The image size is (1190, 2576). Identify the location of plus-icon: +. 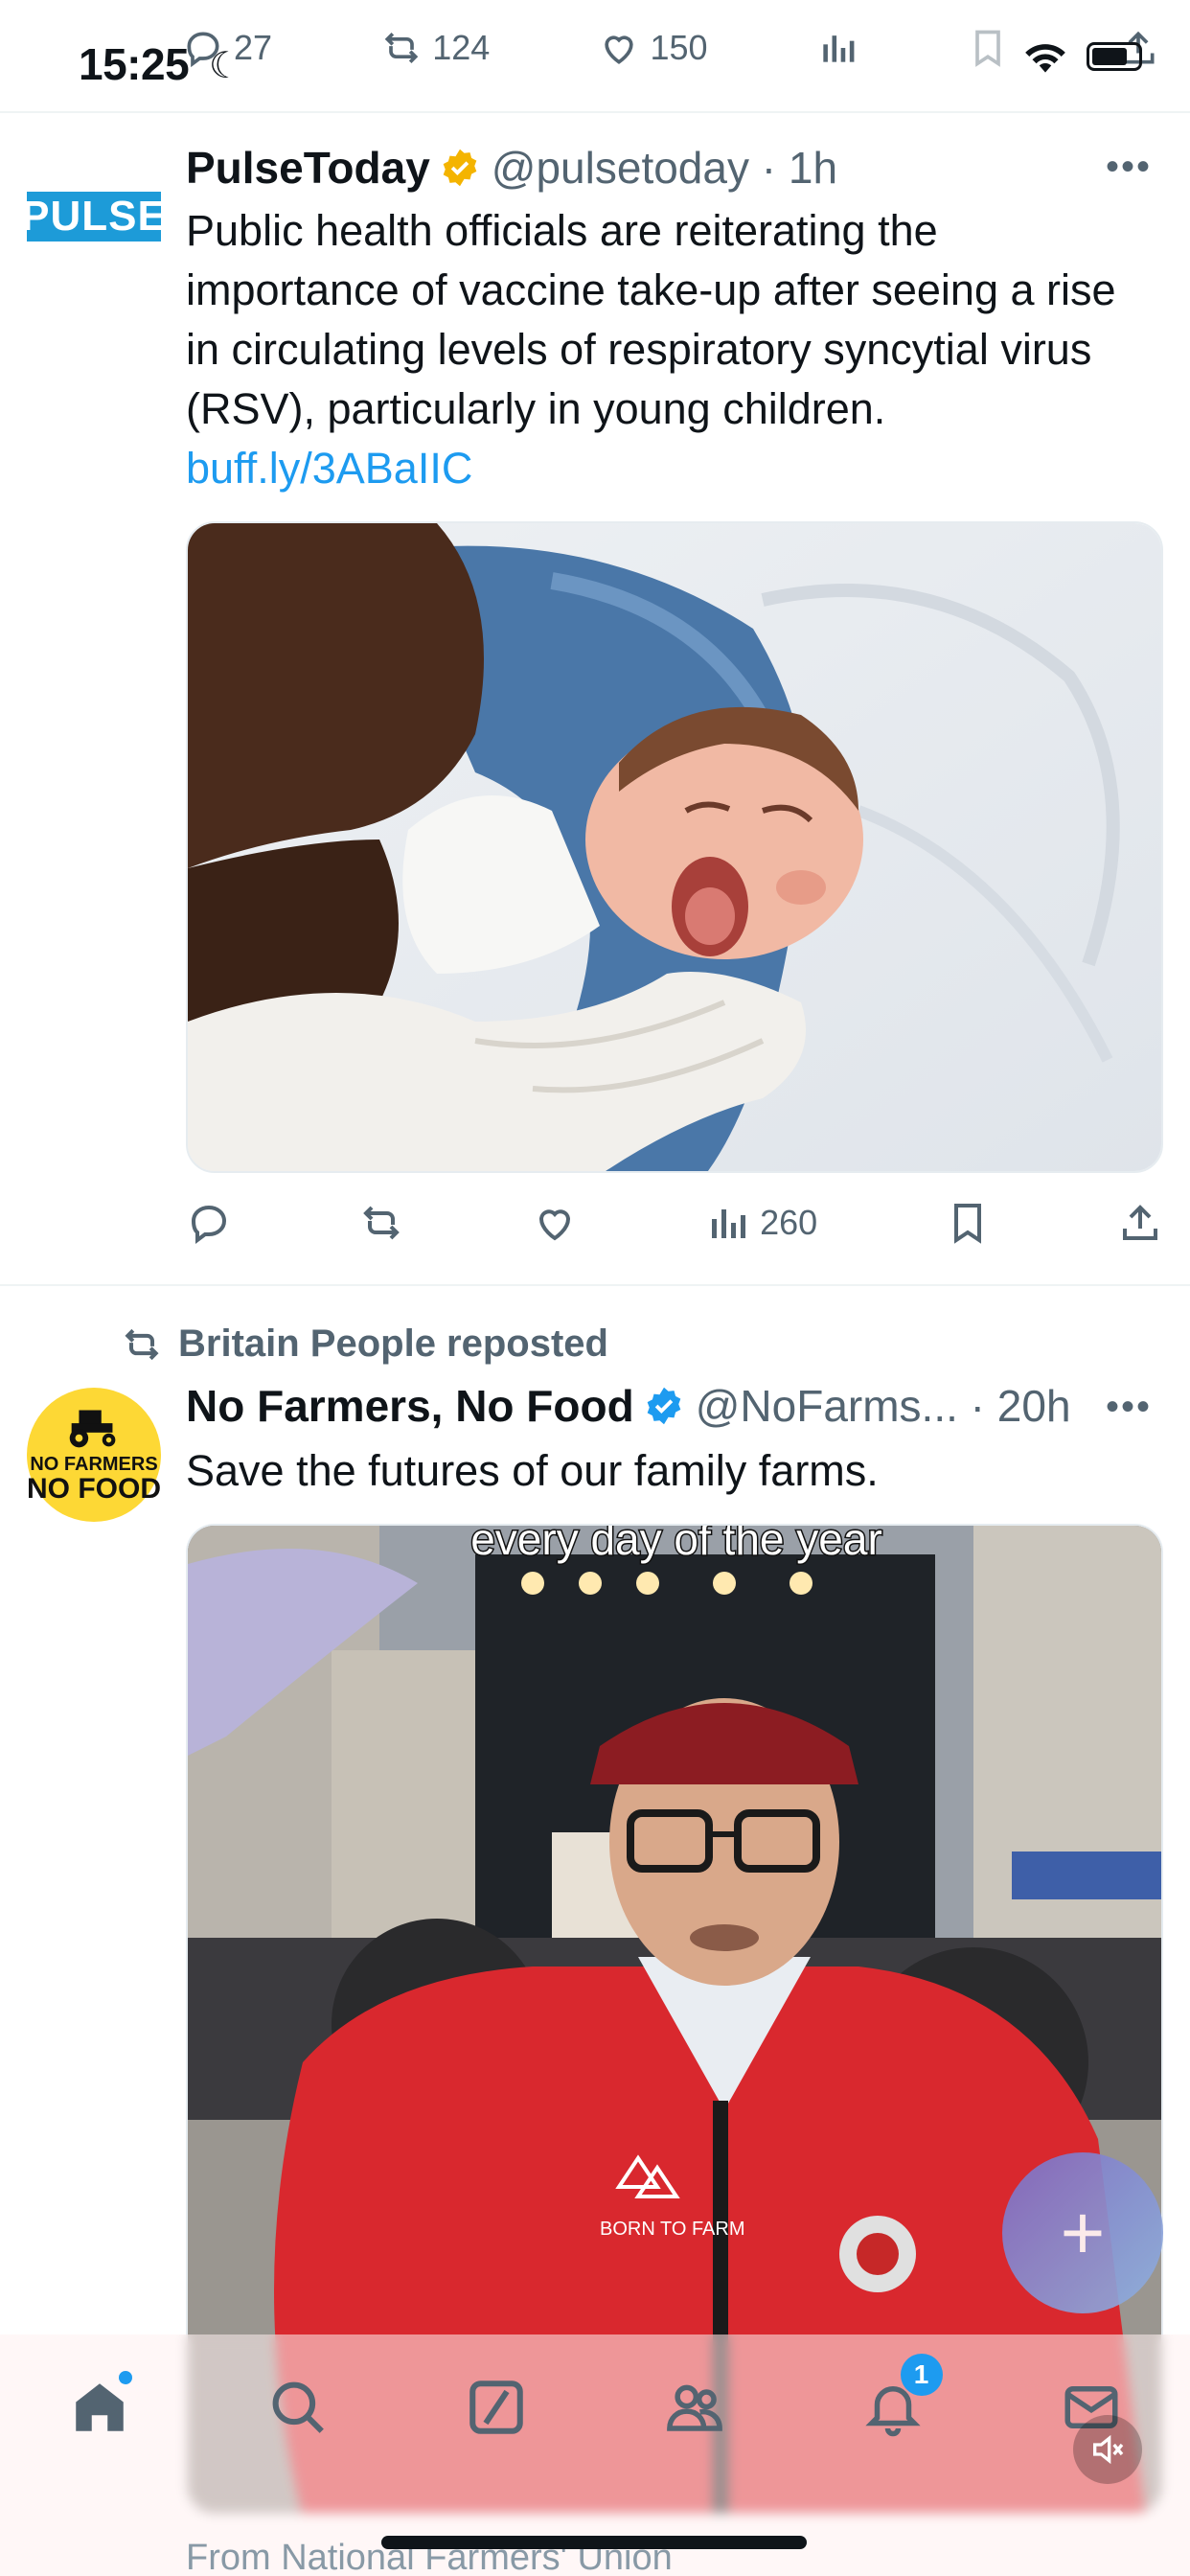
(1083, 2232).